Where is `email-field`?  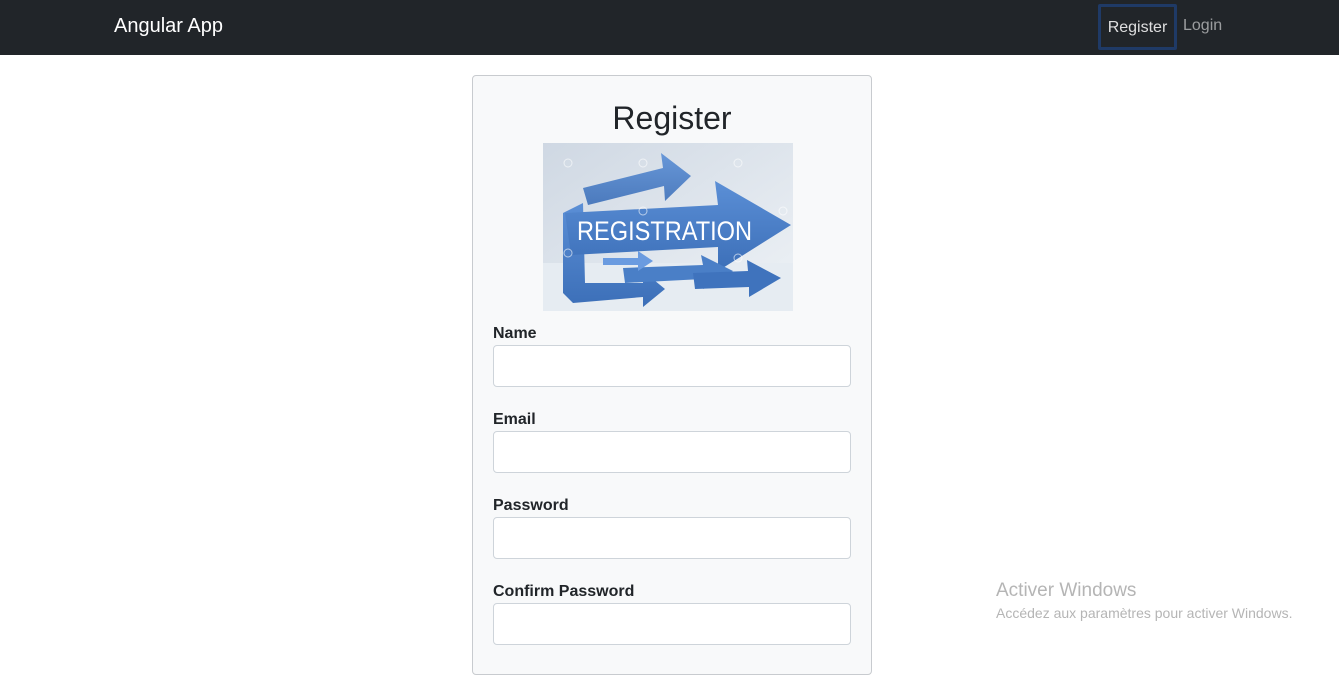
email-field is located at coordinates (672, 452).